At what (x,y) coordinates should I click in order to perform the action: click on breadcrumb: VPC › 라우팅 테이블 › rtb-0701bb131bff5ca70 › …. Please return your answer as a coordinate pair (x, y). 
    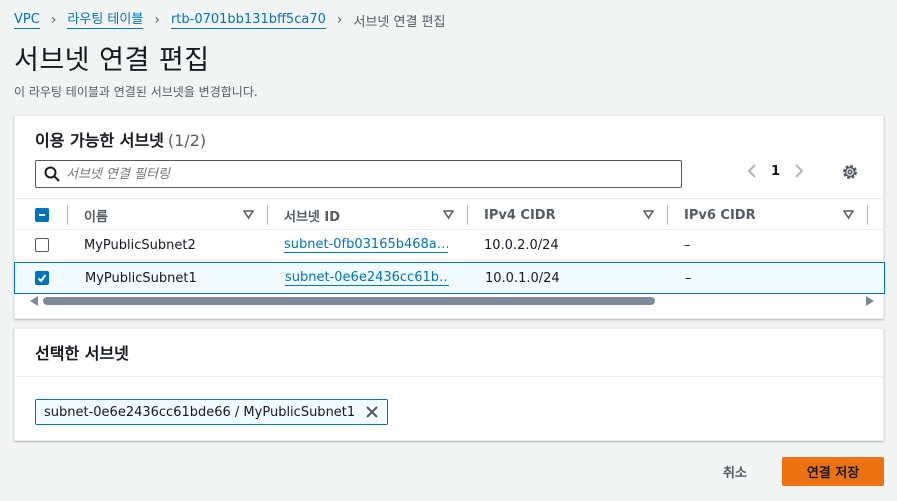
    Looking at the image, I should click on (229, 20).